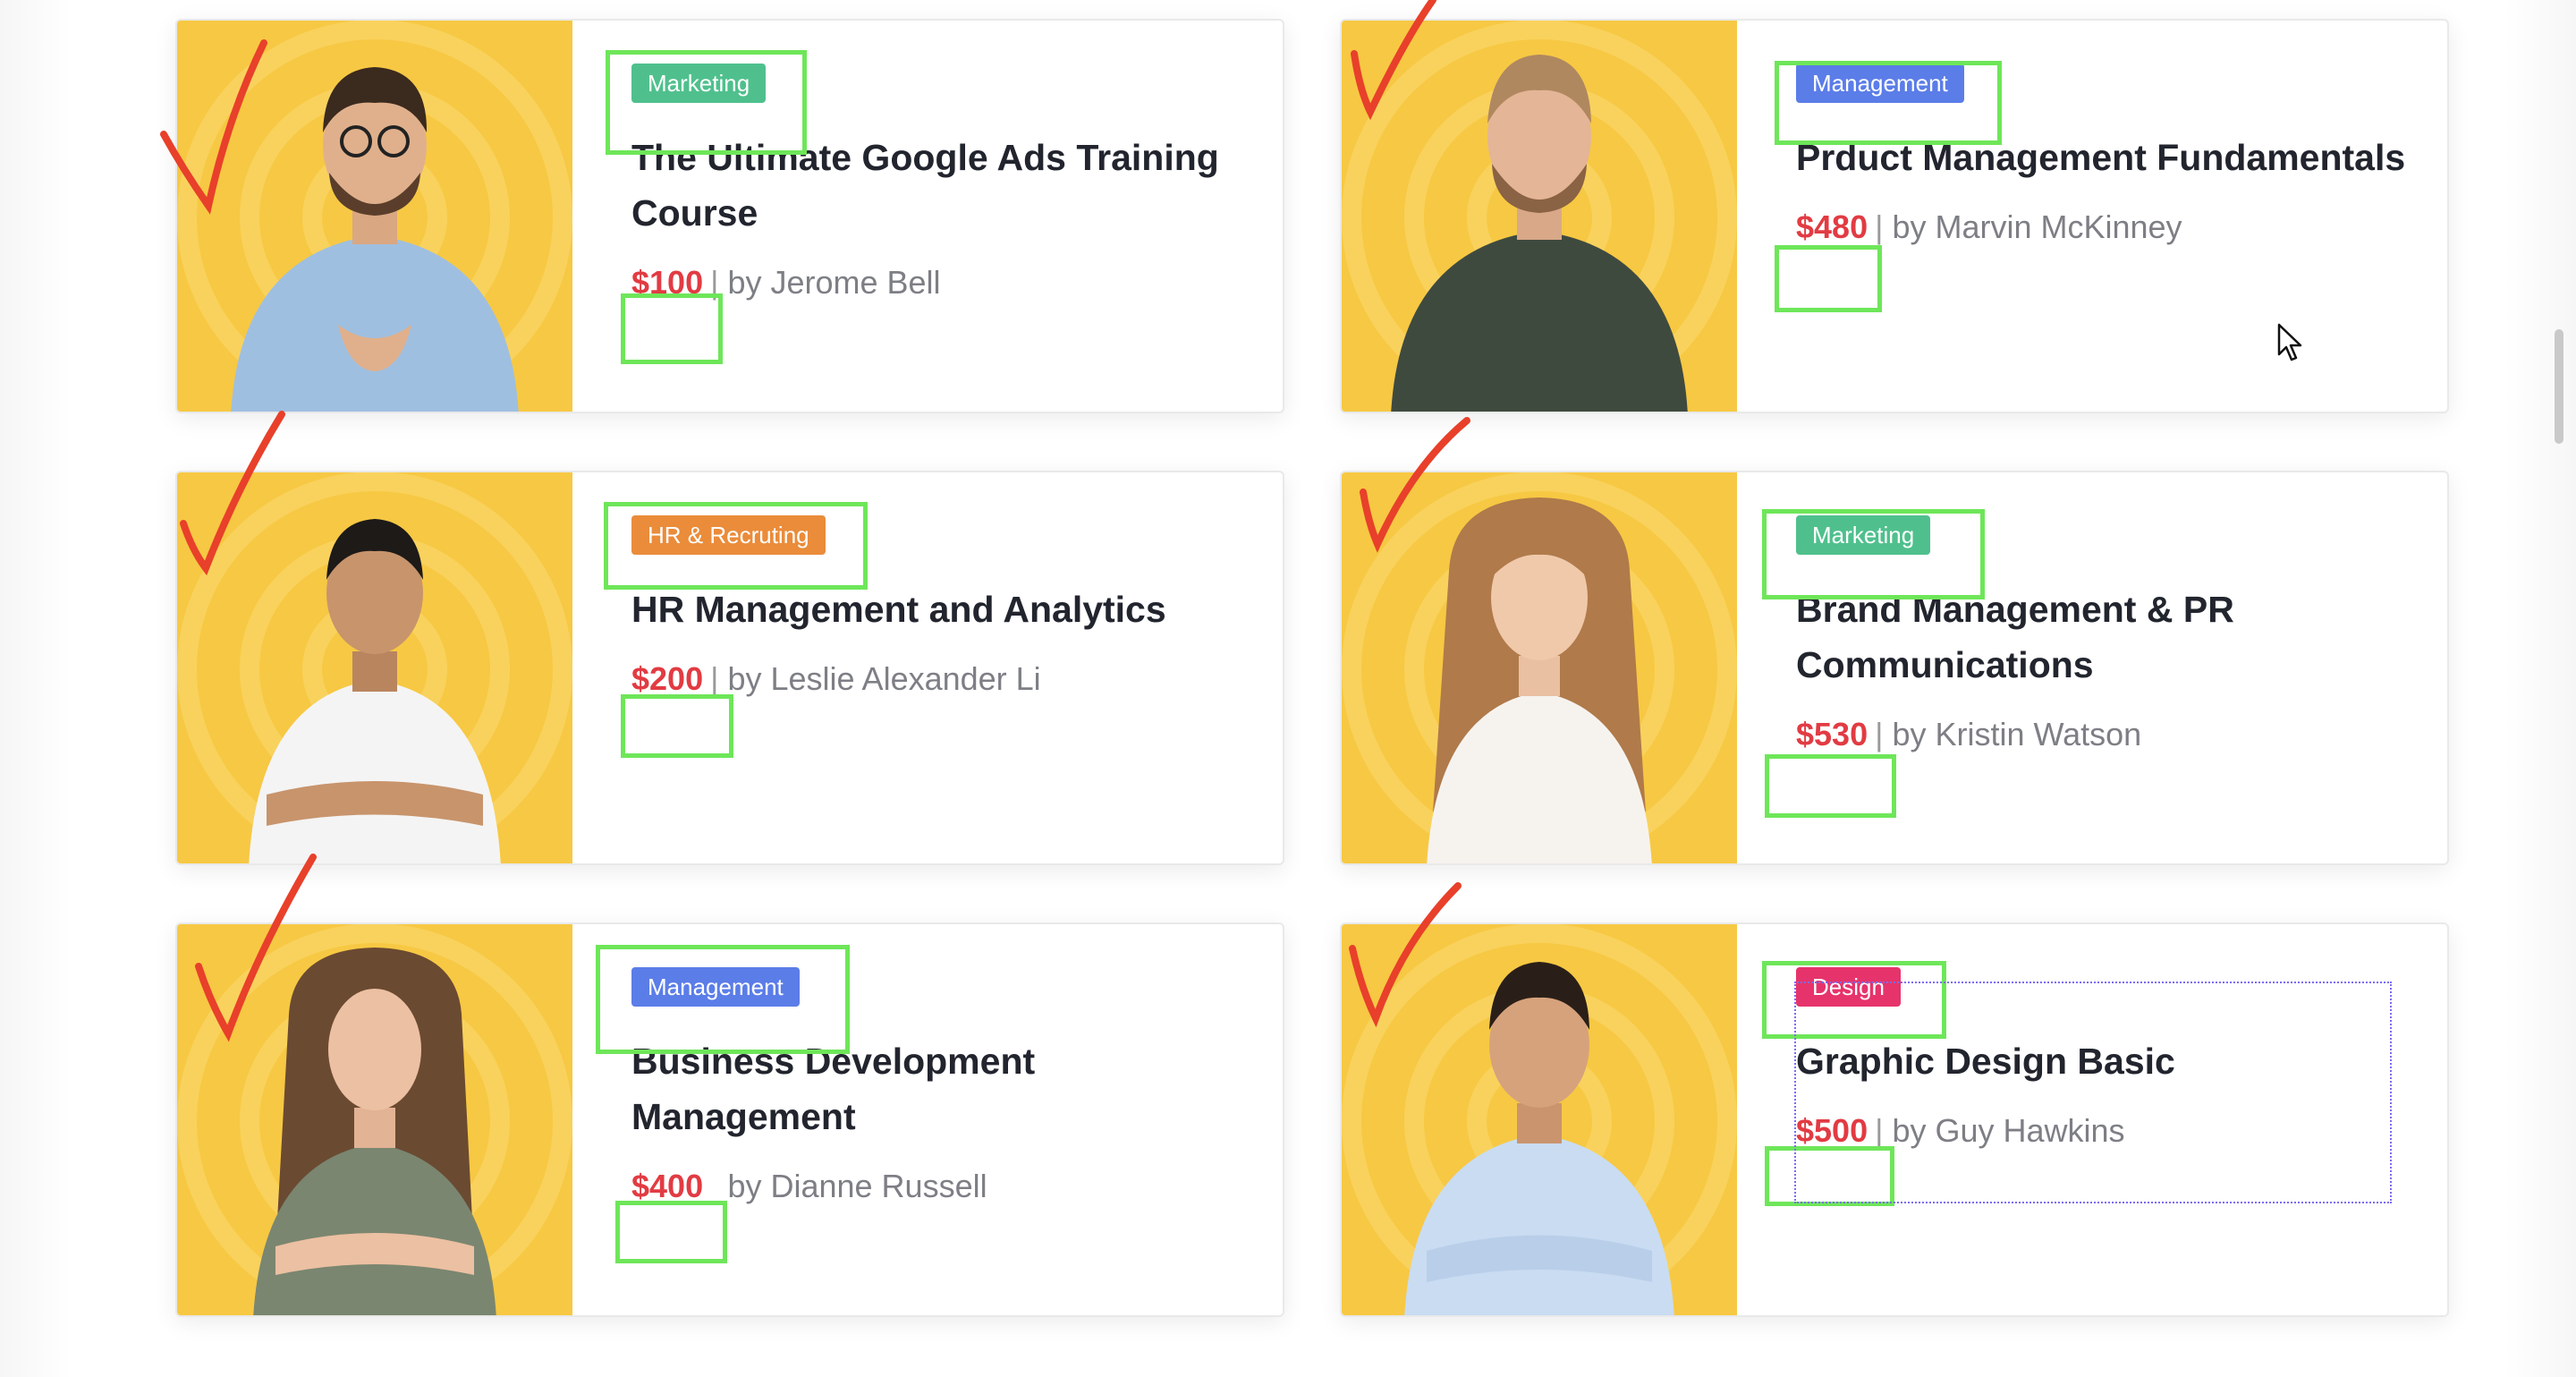 Image resolution: width=2576 pixels, height=1377 pixels. What do you see at coordinates (1832, 734) in the screenshot?
I see `course-price: $530` at bounding box center [1832, 734].